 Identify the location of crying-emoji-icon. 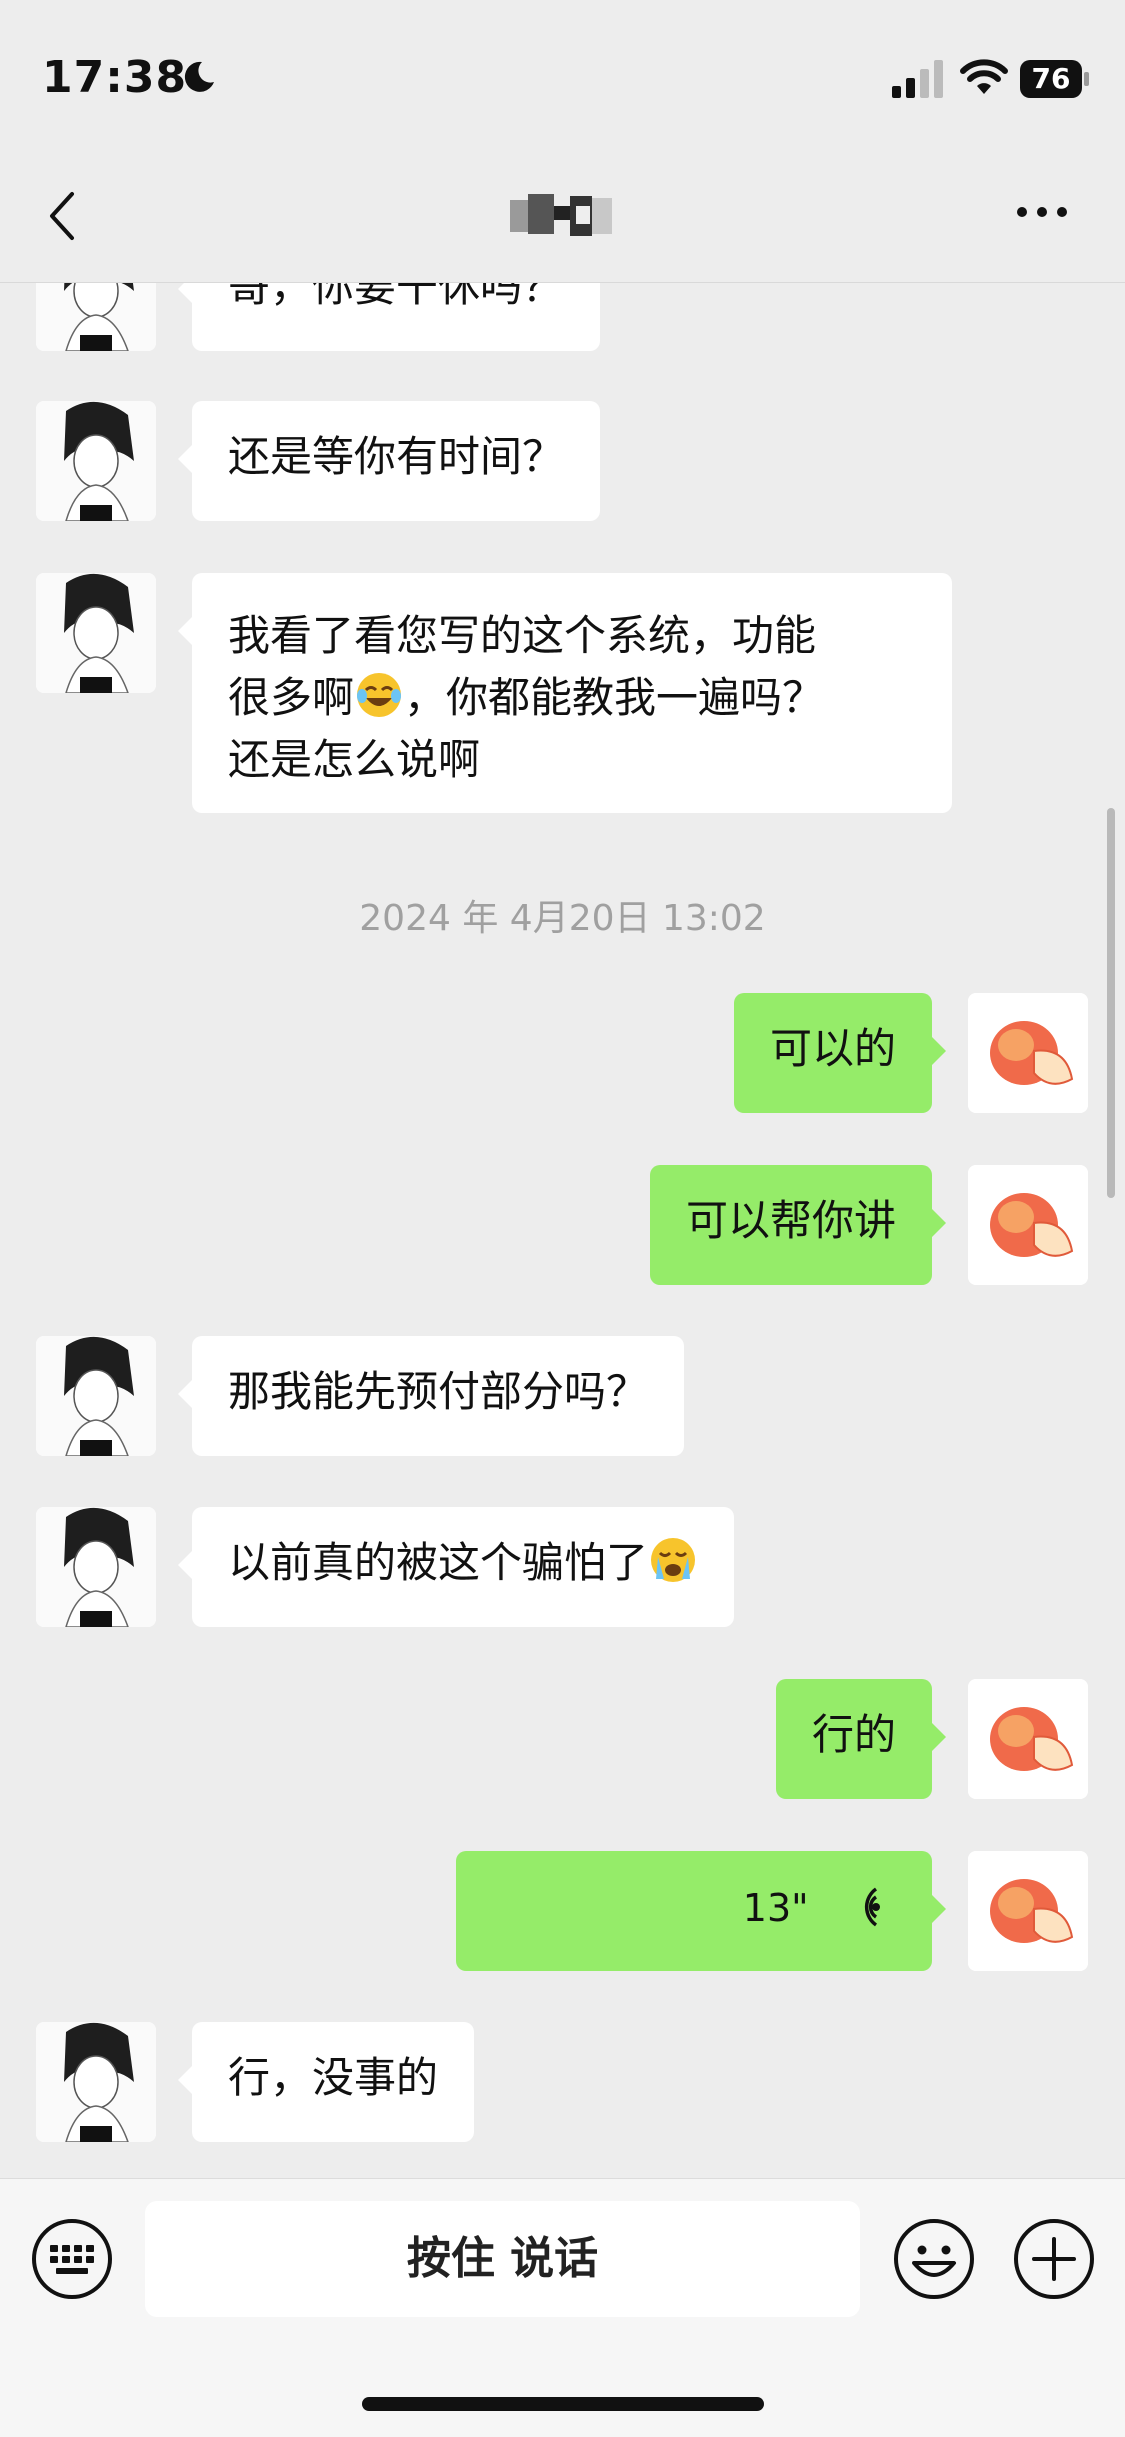
(673, 1560).